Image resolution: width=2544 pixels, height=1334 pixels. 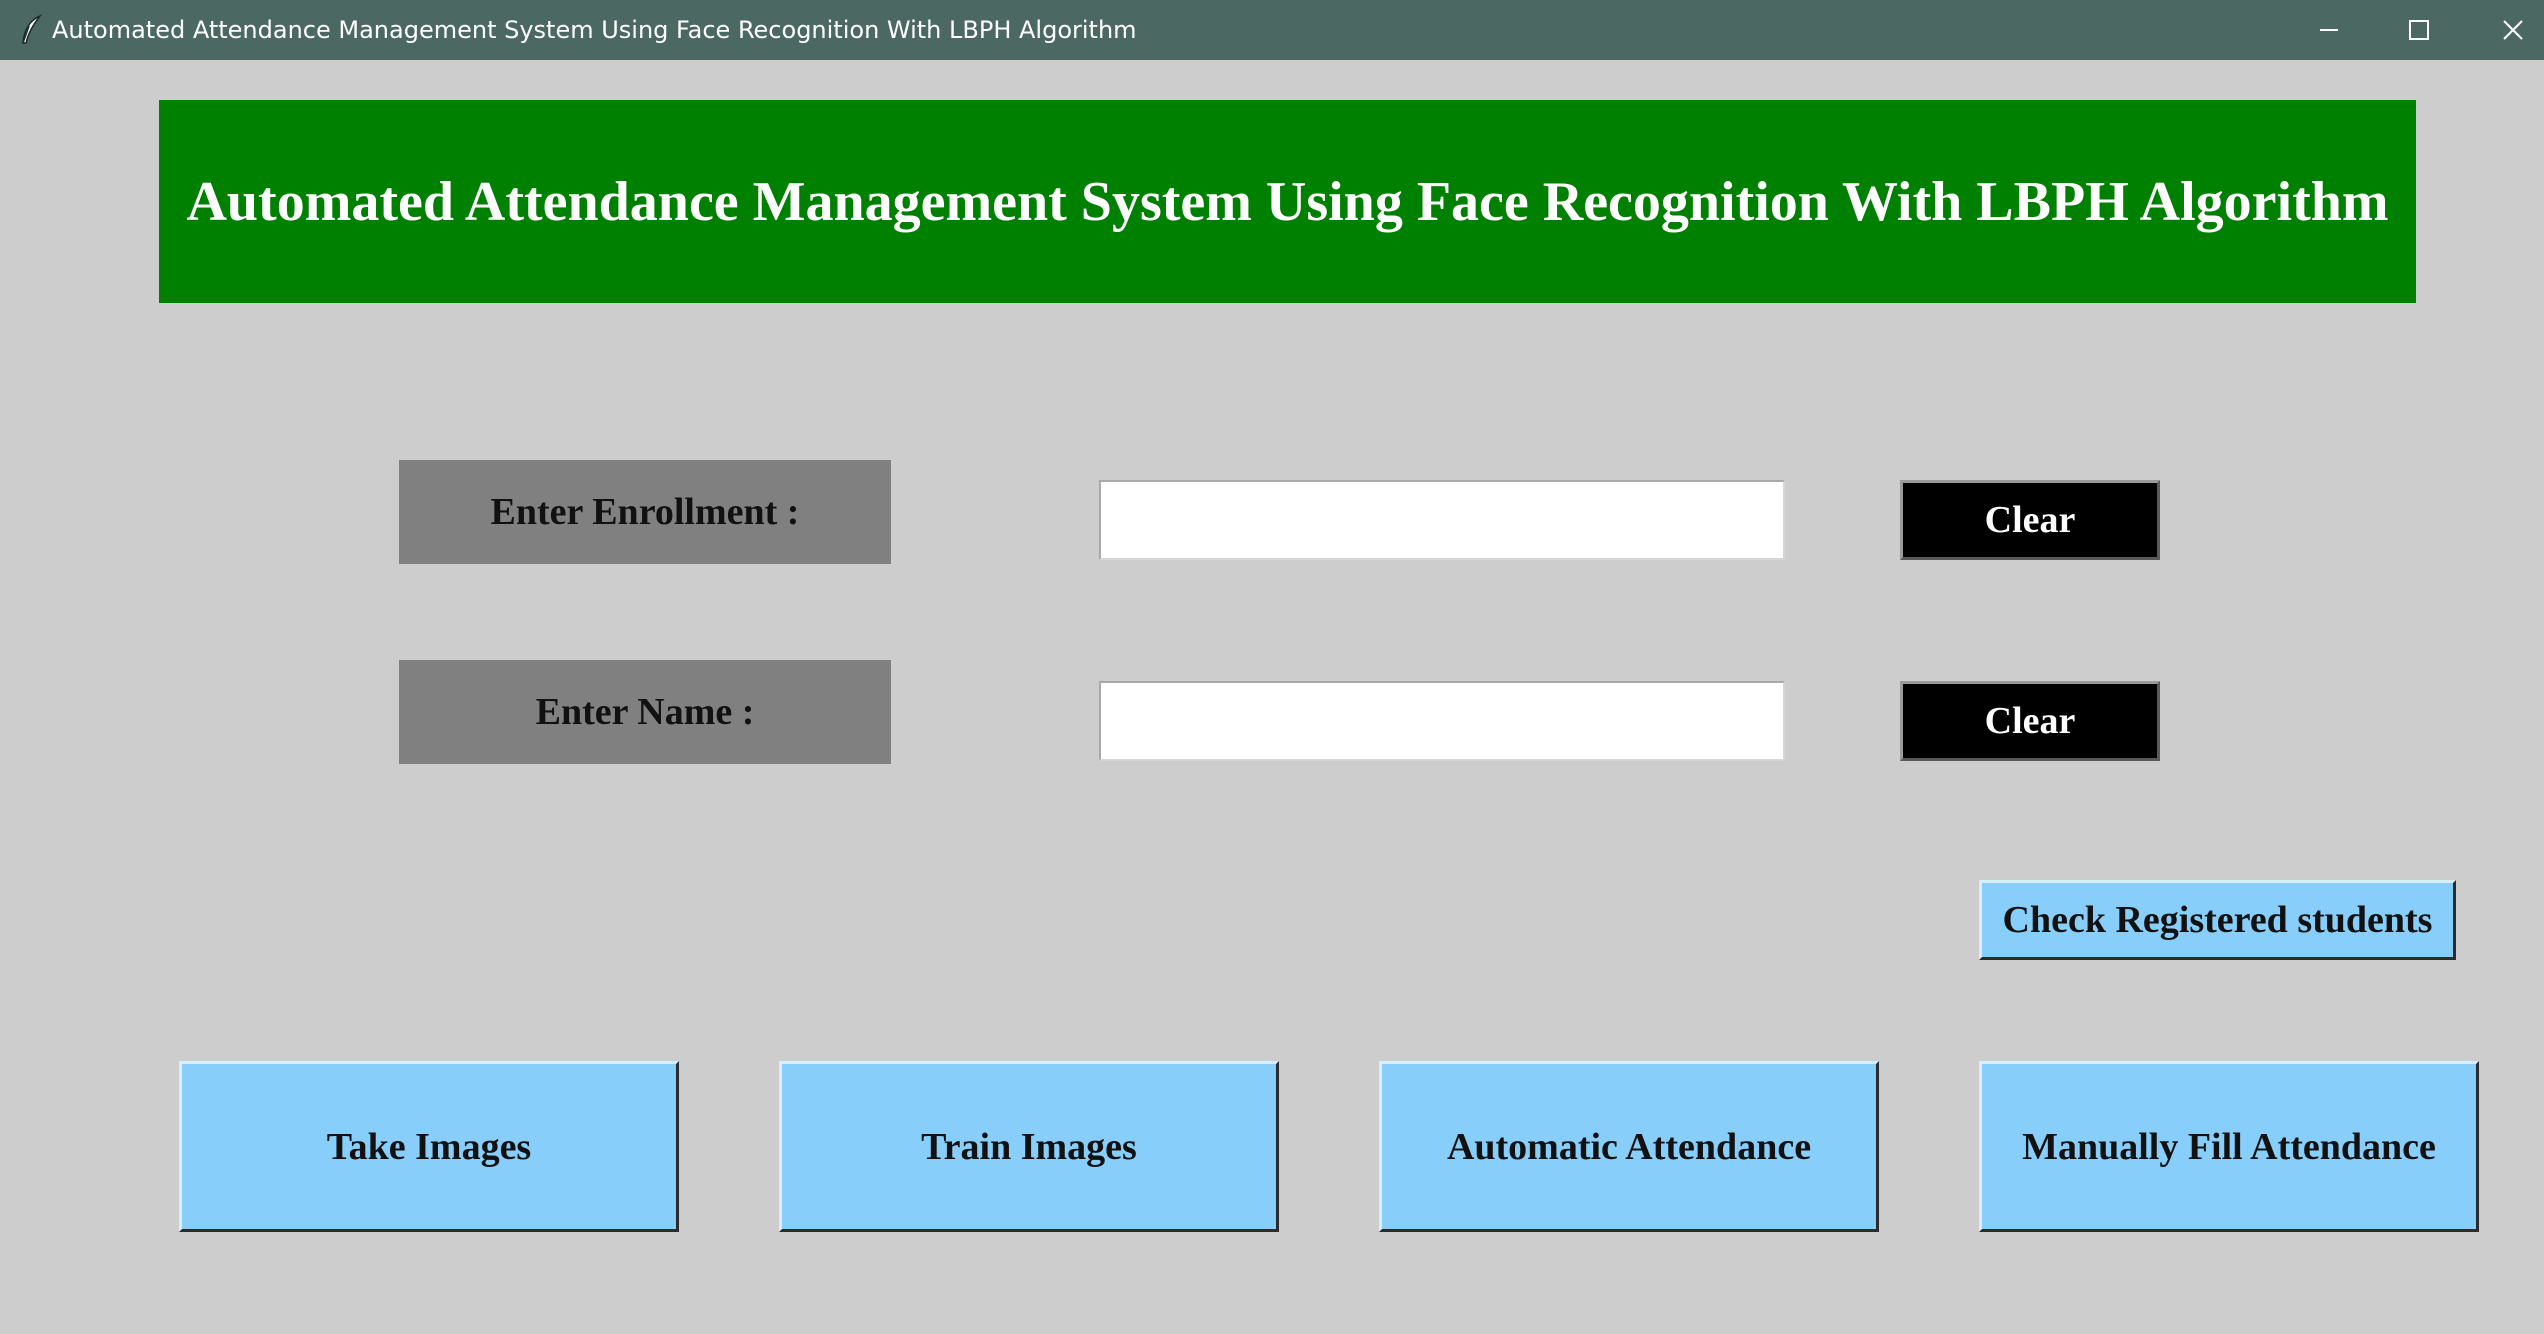 I want to click on maximize-icon, so click(x=2419, y=30).